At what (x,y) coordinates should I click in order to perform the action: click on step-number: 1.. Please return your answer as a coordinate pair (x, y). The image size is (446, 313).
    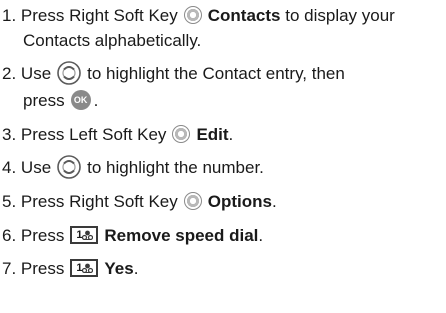
    Looking at the image, I should click on (9, 15).